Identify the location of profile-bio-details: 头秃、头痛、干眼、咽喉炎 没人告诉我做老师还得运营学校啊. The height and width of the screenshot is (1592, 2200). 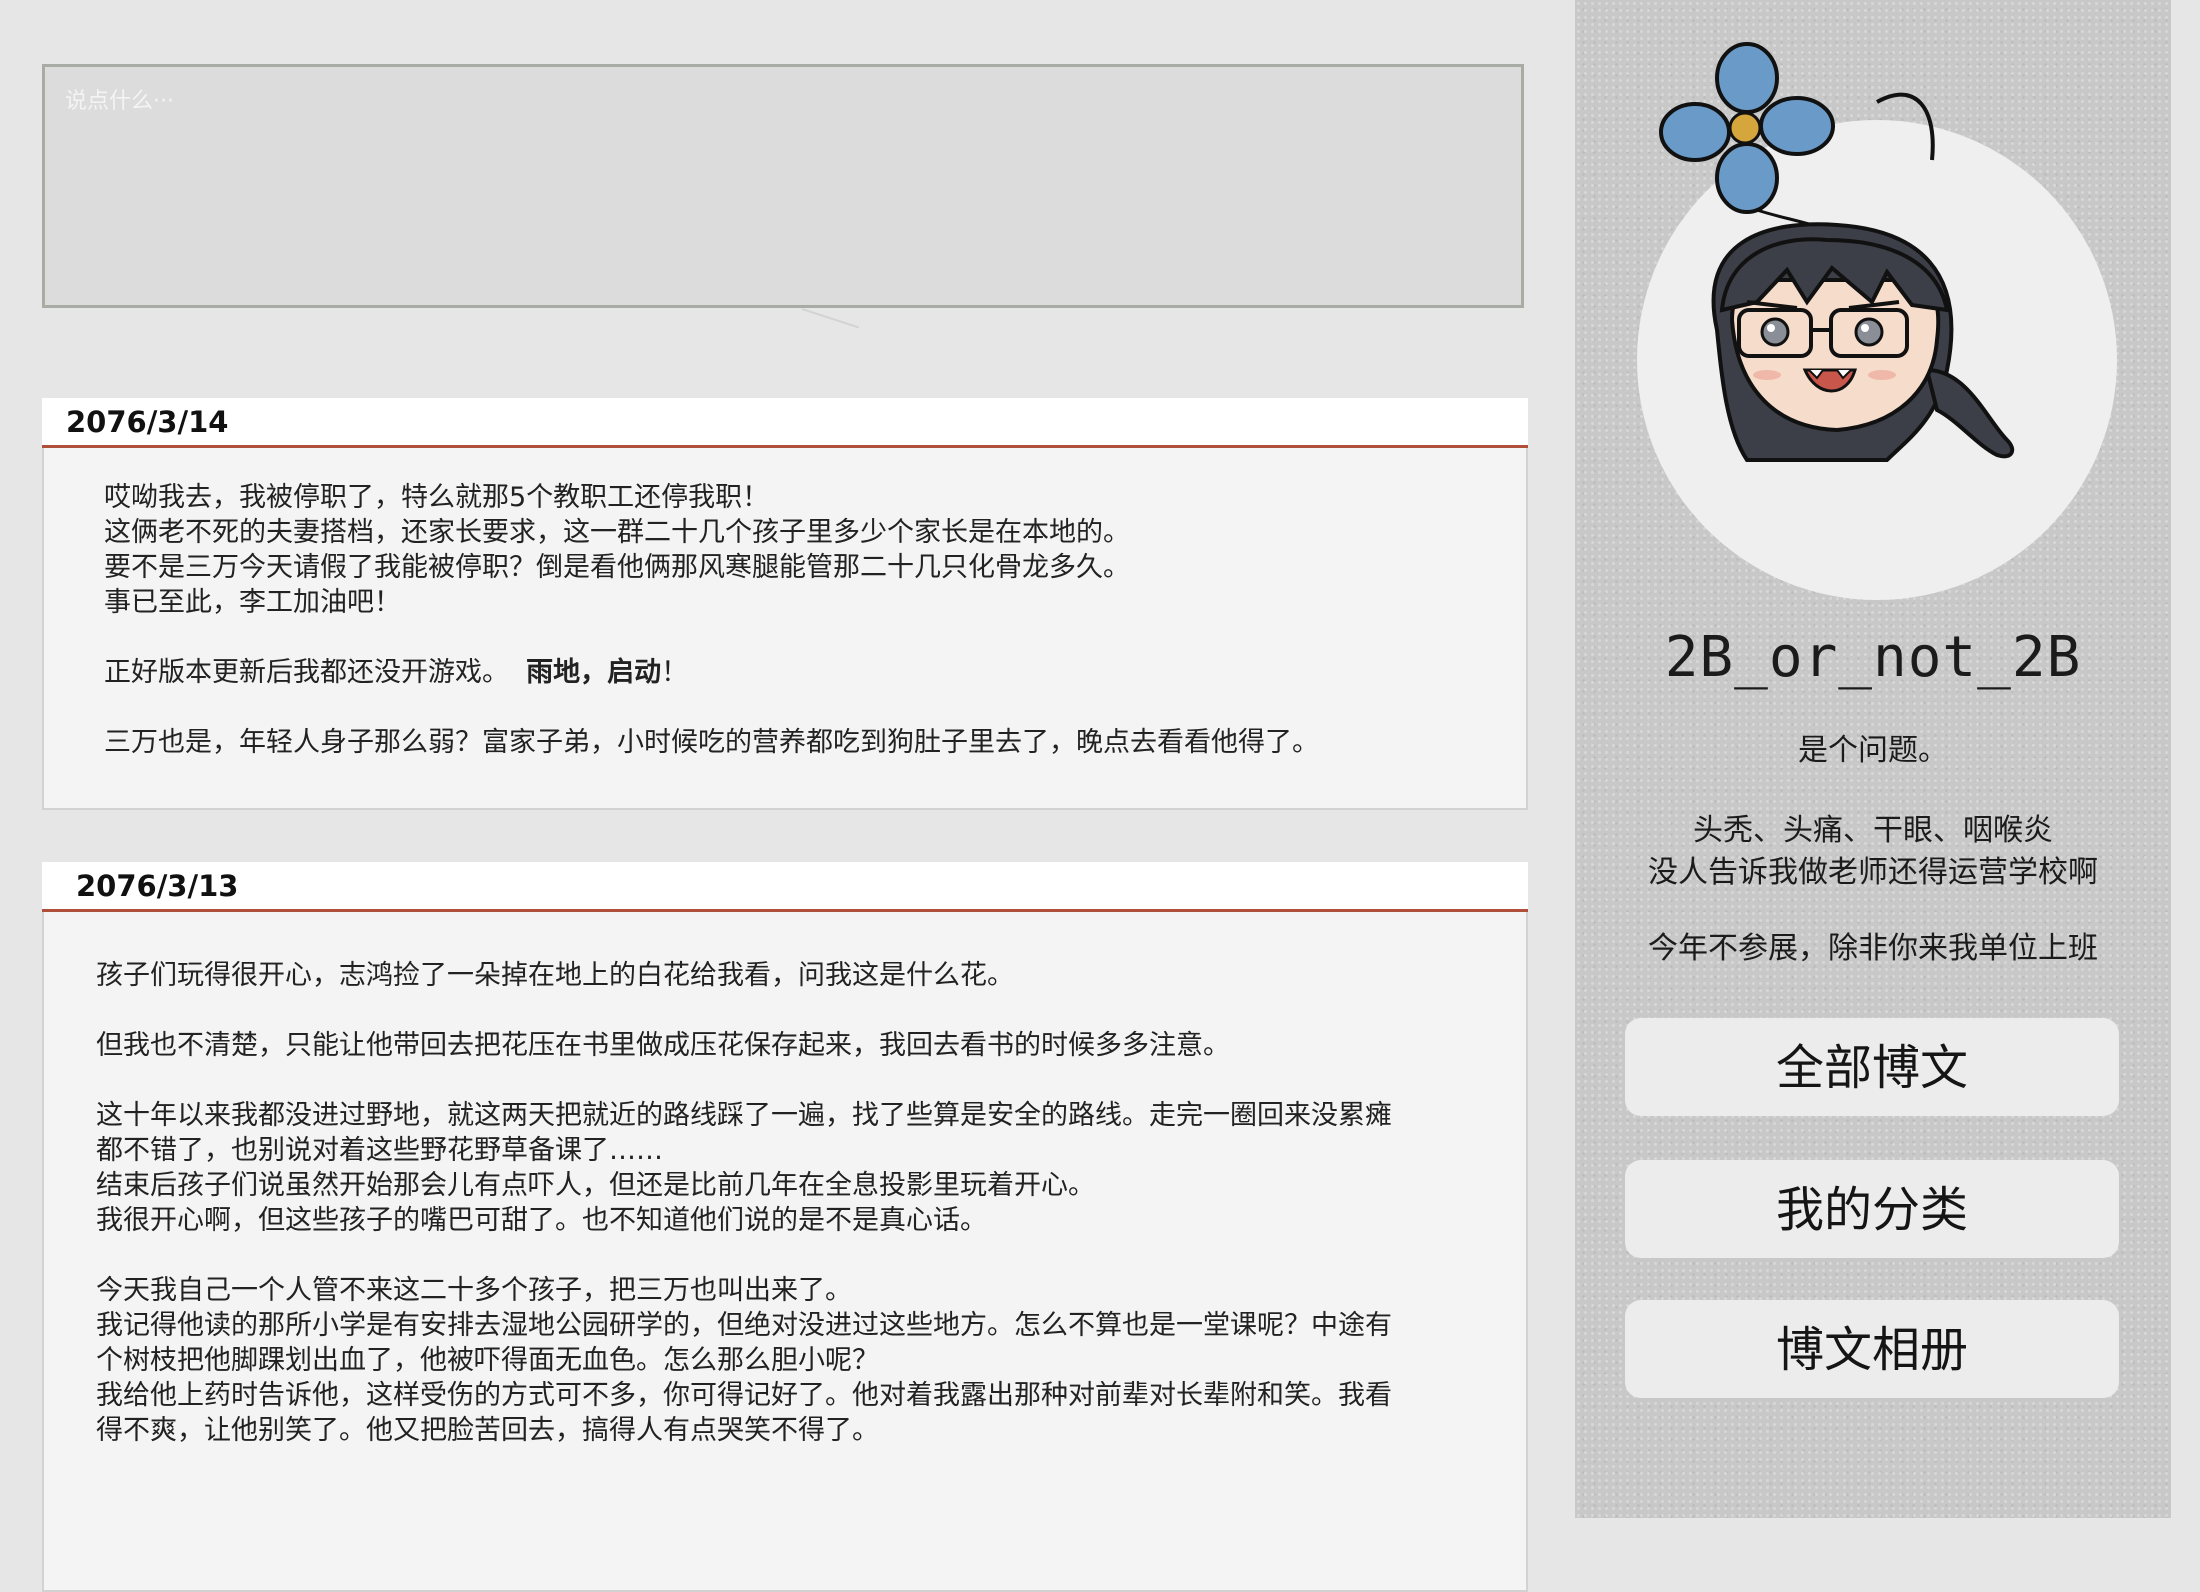
(1873, 852).